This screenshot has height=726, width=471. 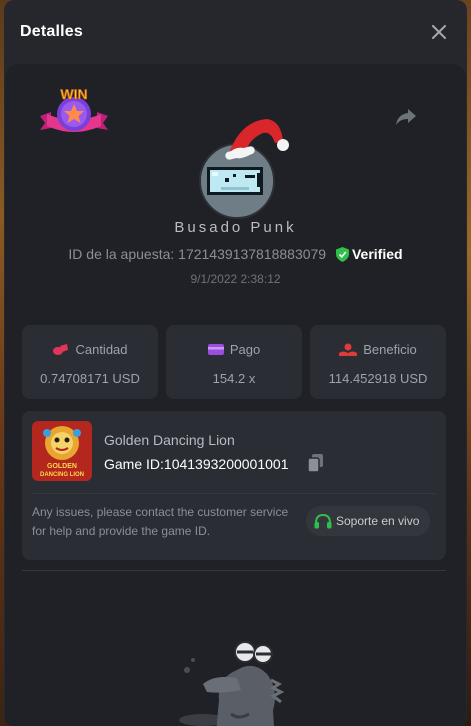 I want to click on stat-amount-value: 0.74708171 USD, so click(x=90, y=378).